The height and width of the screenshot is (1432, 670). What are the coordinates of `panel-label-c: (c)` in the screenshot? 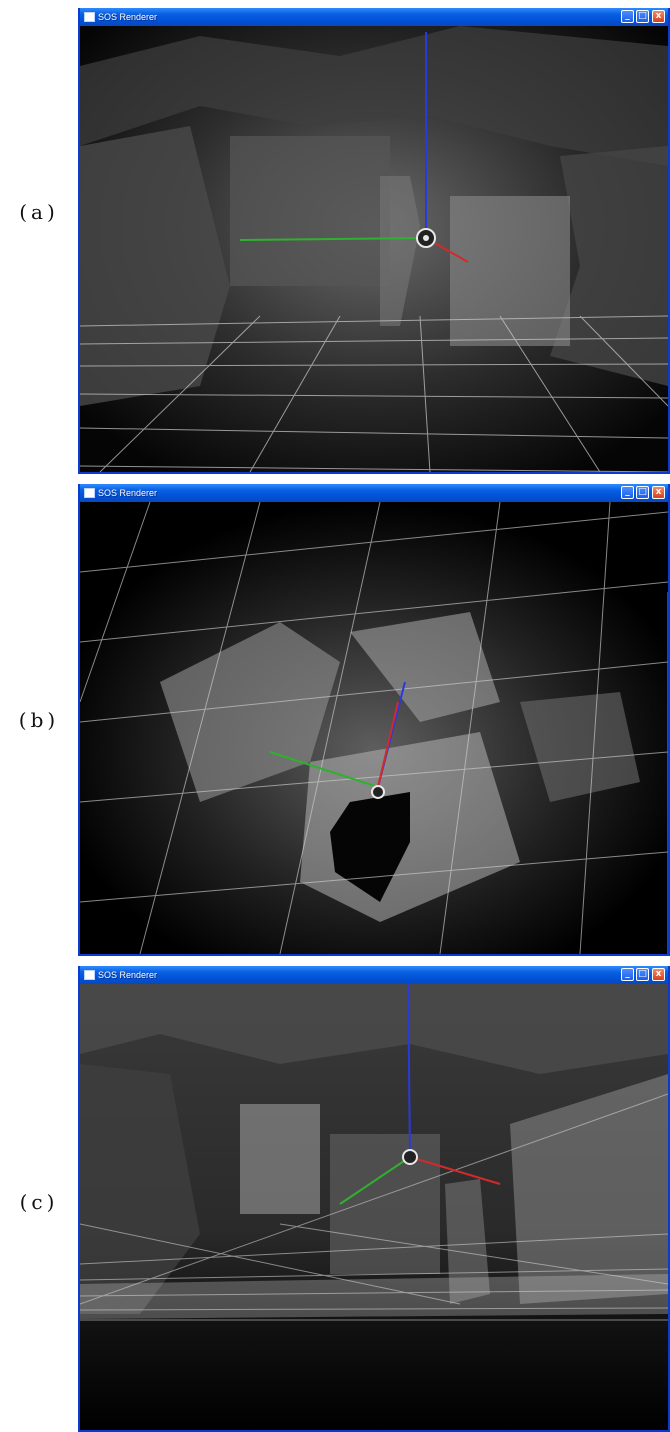 It's located at (39, 1202).